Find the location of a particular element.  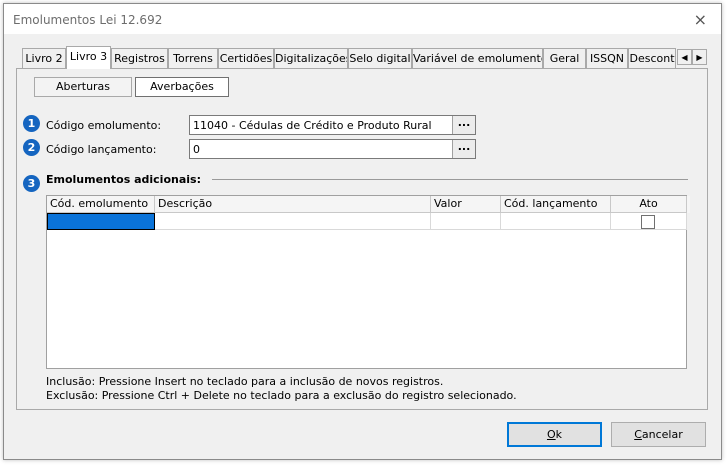

tab-descont: Descont is located at coordinates (652, 58).